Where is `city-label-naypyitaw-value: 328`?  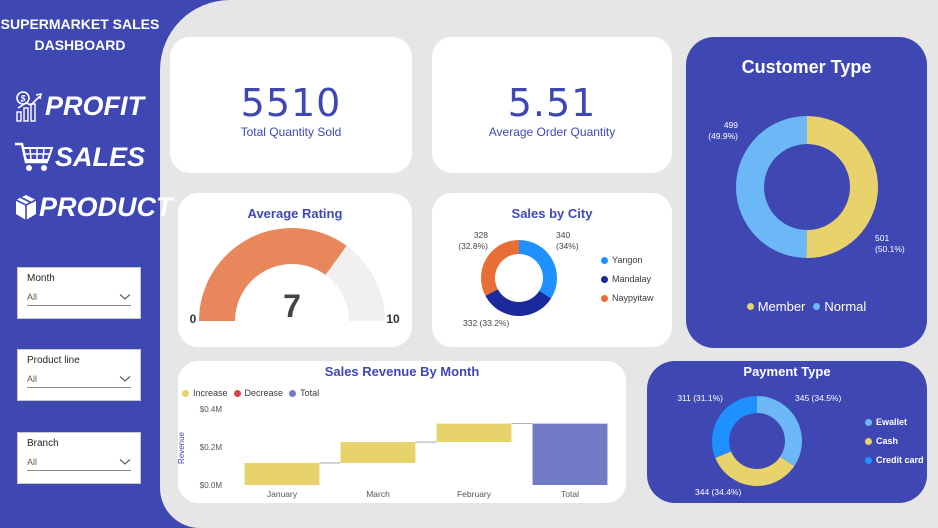 city-label-naypyitaw-value: 328 is located at coordinates (481, 235).